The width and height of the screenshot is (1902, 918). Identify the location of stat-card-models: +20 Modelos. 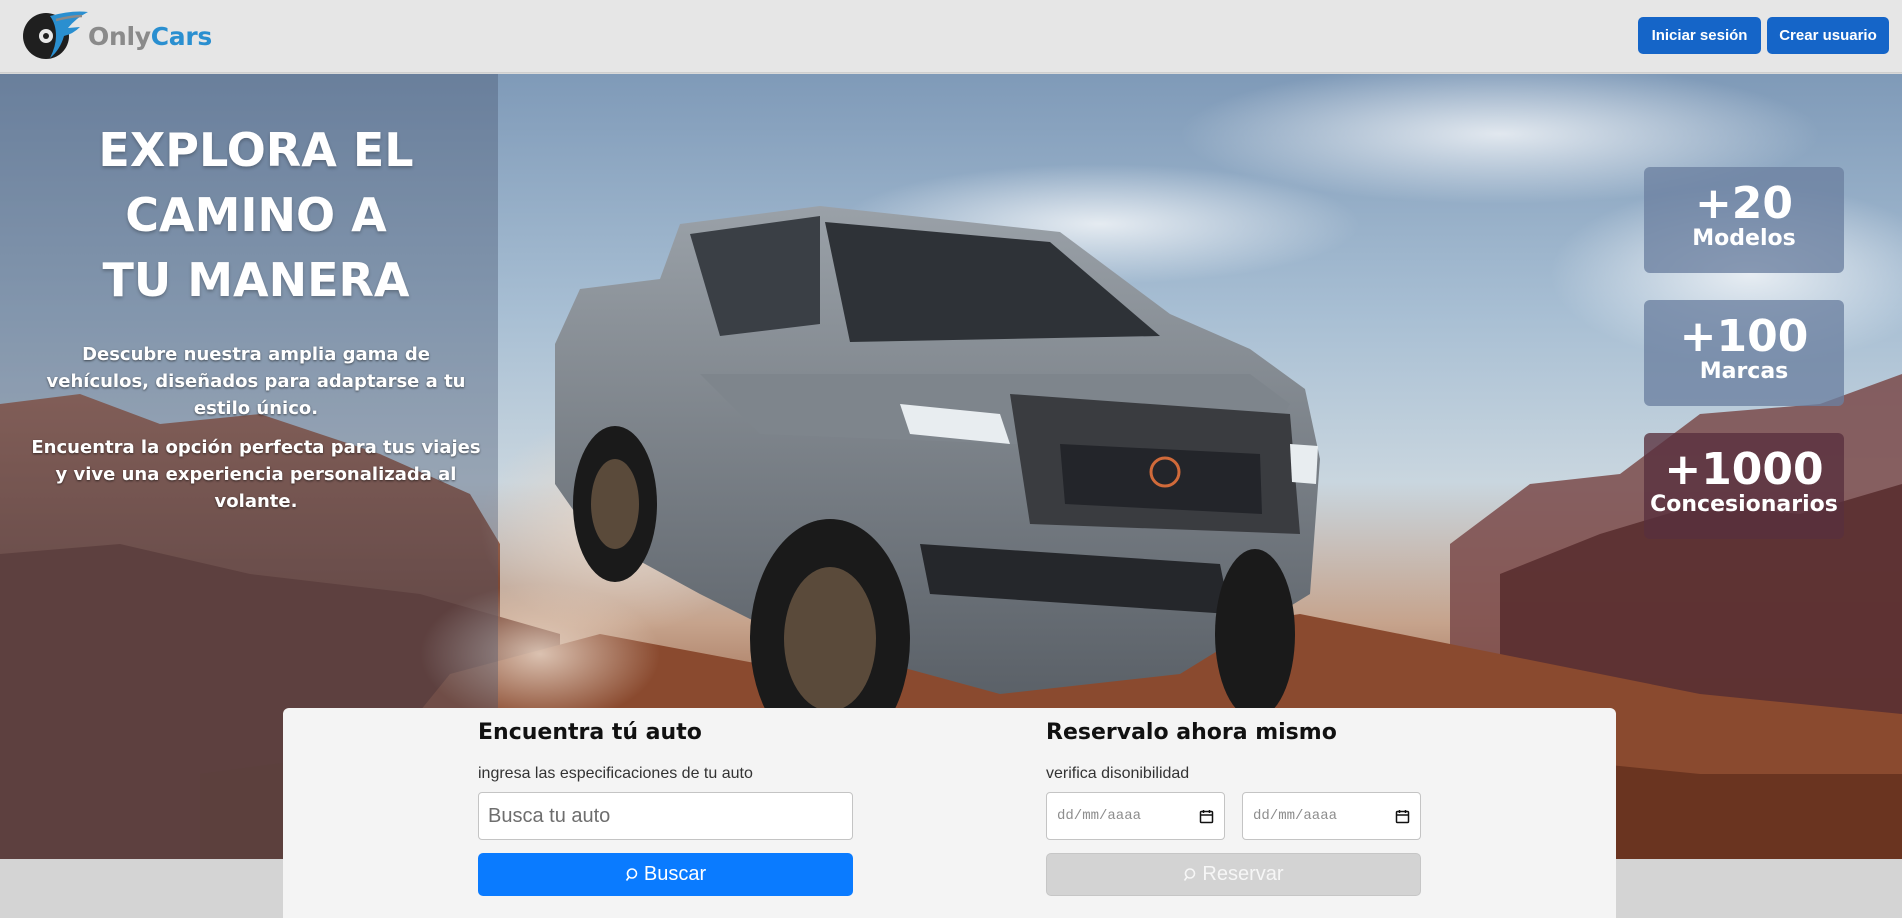
(1744, 220).